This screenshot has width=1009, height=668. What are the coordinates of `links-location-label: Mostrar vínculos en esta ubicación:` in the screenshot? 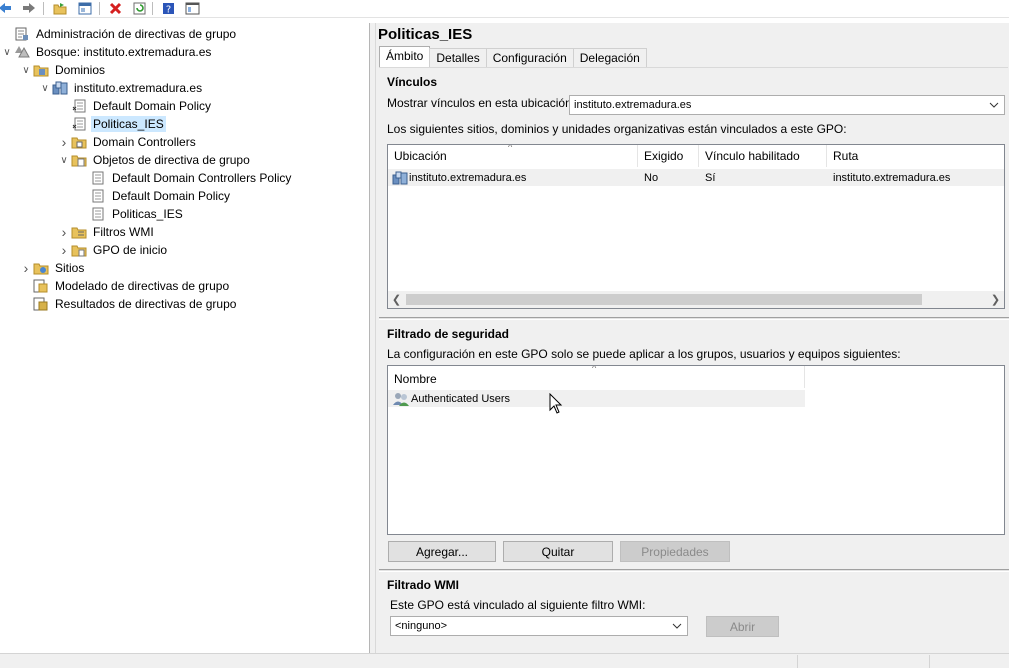 It's located at (481, 103).